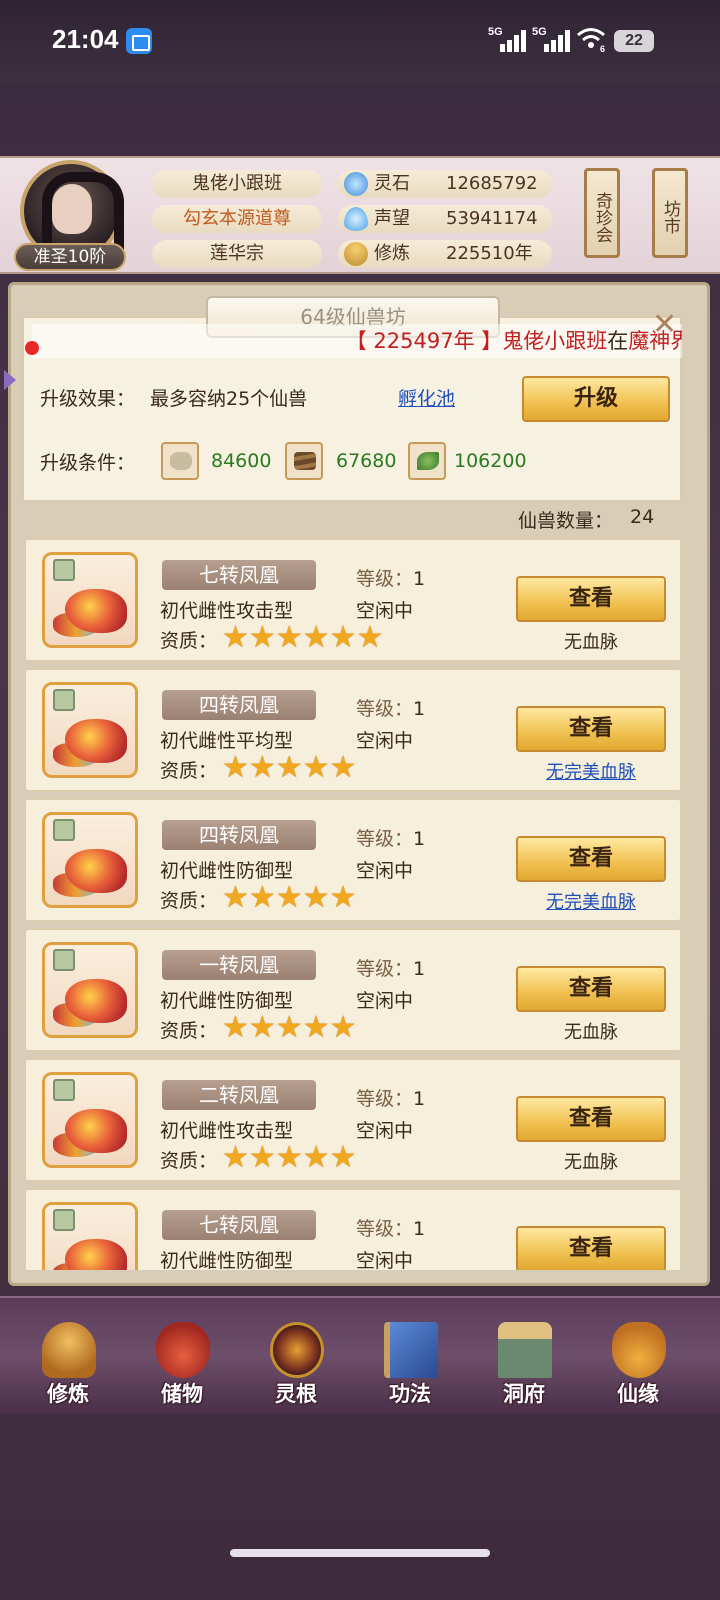 The height and width of the screenshot is (1600, 720). Describe the element at coordinates (356, 184) in the screenshot. I see `spirit-stone-icon` at that location.